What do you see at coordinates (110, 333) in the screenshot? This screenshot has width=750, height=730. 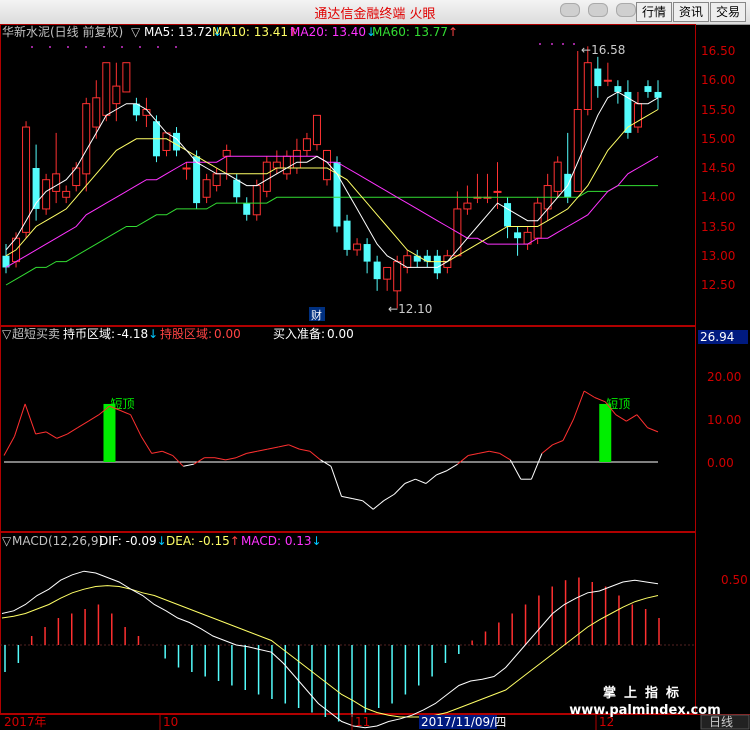 I see `svg-text:持币区域:-4.18↓: 持币区域: -4.18↓` at bounding box center [110, 333].